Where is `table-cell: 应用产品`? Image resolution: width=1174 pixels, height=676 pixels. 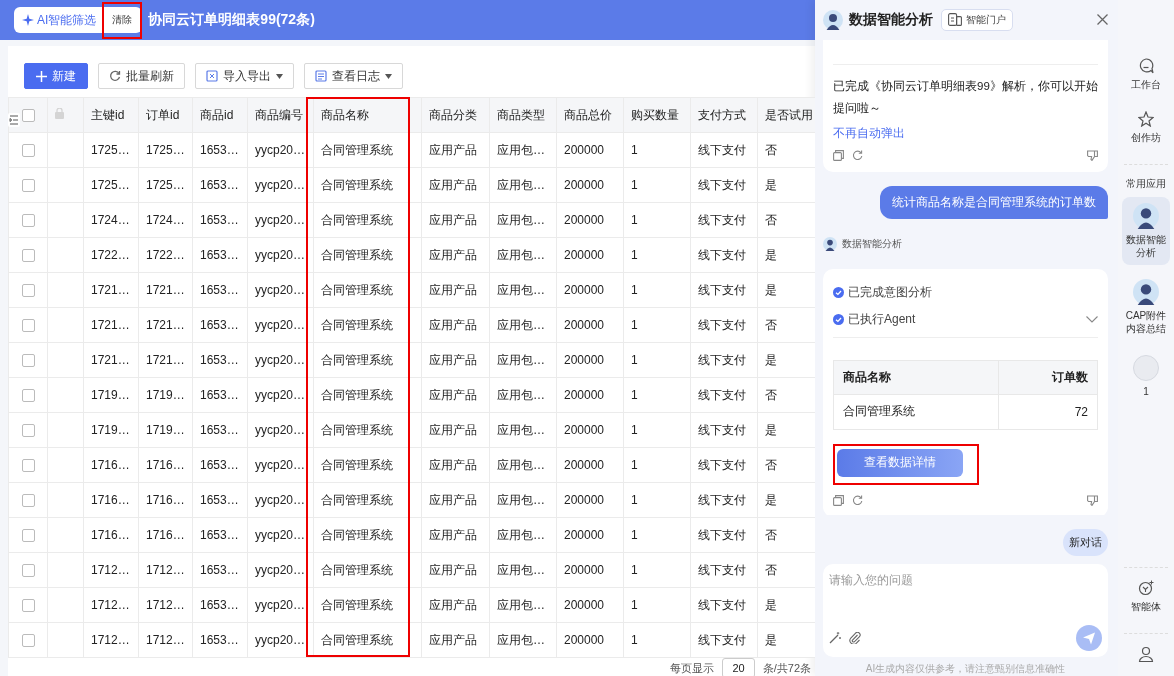 table-cell: 应用产品 is located at coordinates (455, 500).